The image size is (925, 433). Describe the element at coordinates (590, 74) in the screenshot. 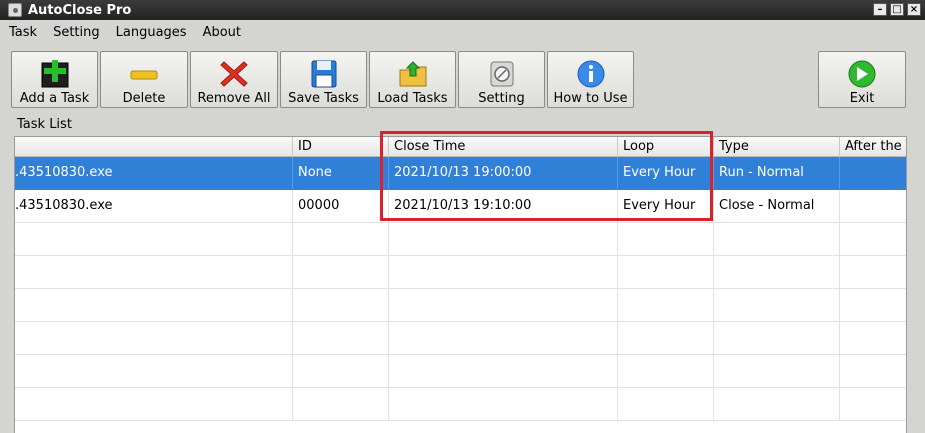

I see `info-icon` at that location.